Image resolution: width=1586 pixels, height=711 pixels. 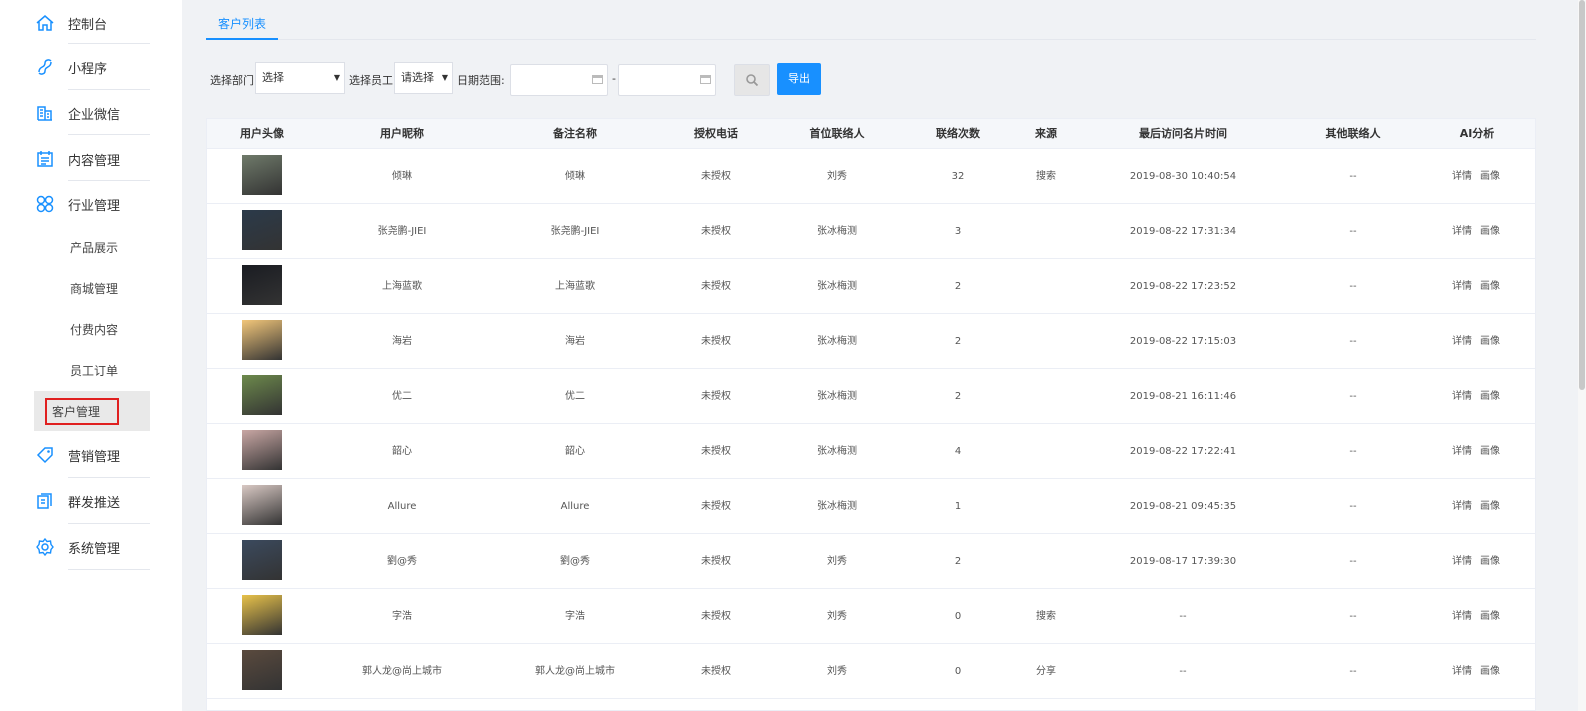 I want to click on nav-item-marketing: 营销管理, so click(x=92, y=455).